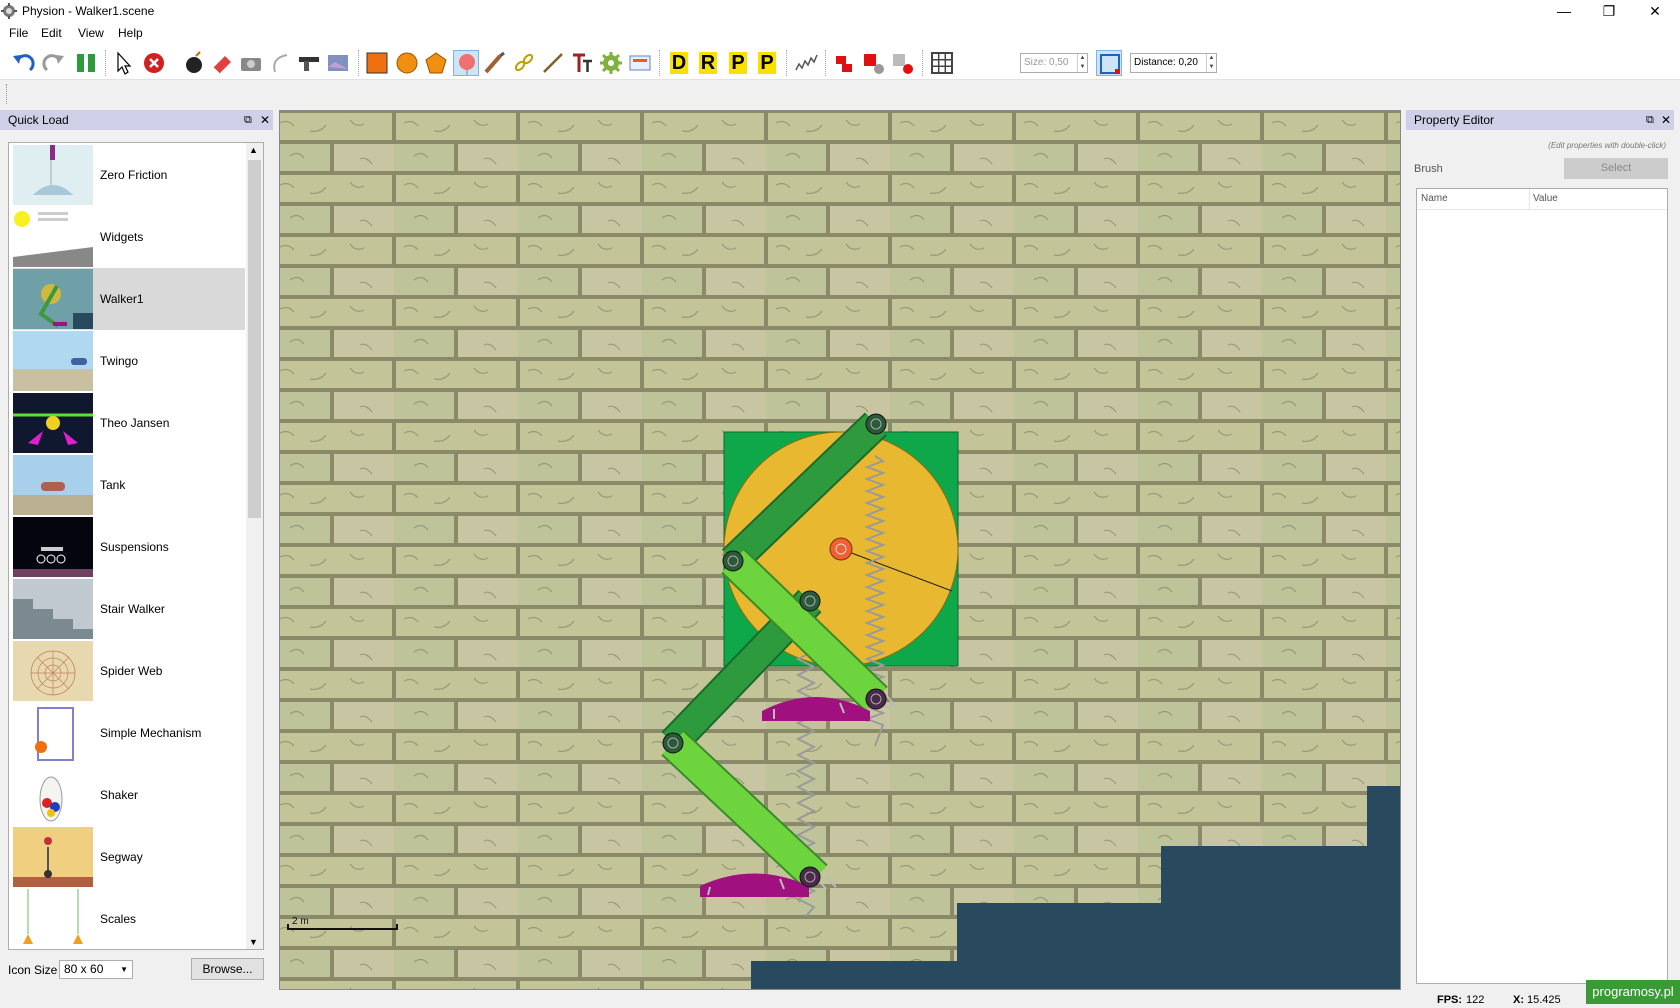 Image resolution: width=1680 pixels, height=1008 pixels. Describe the element at coordinates (611, 63) in the screenshot. I see `gear-icon` at that location.